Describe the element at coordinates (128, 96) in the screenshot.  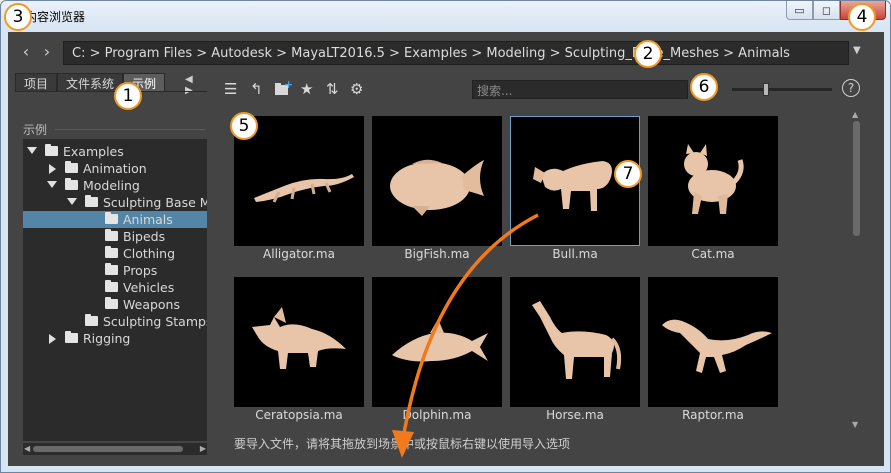
I see `callout-1: 1` at that location.